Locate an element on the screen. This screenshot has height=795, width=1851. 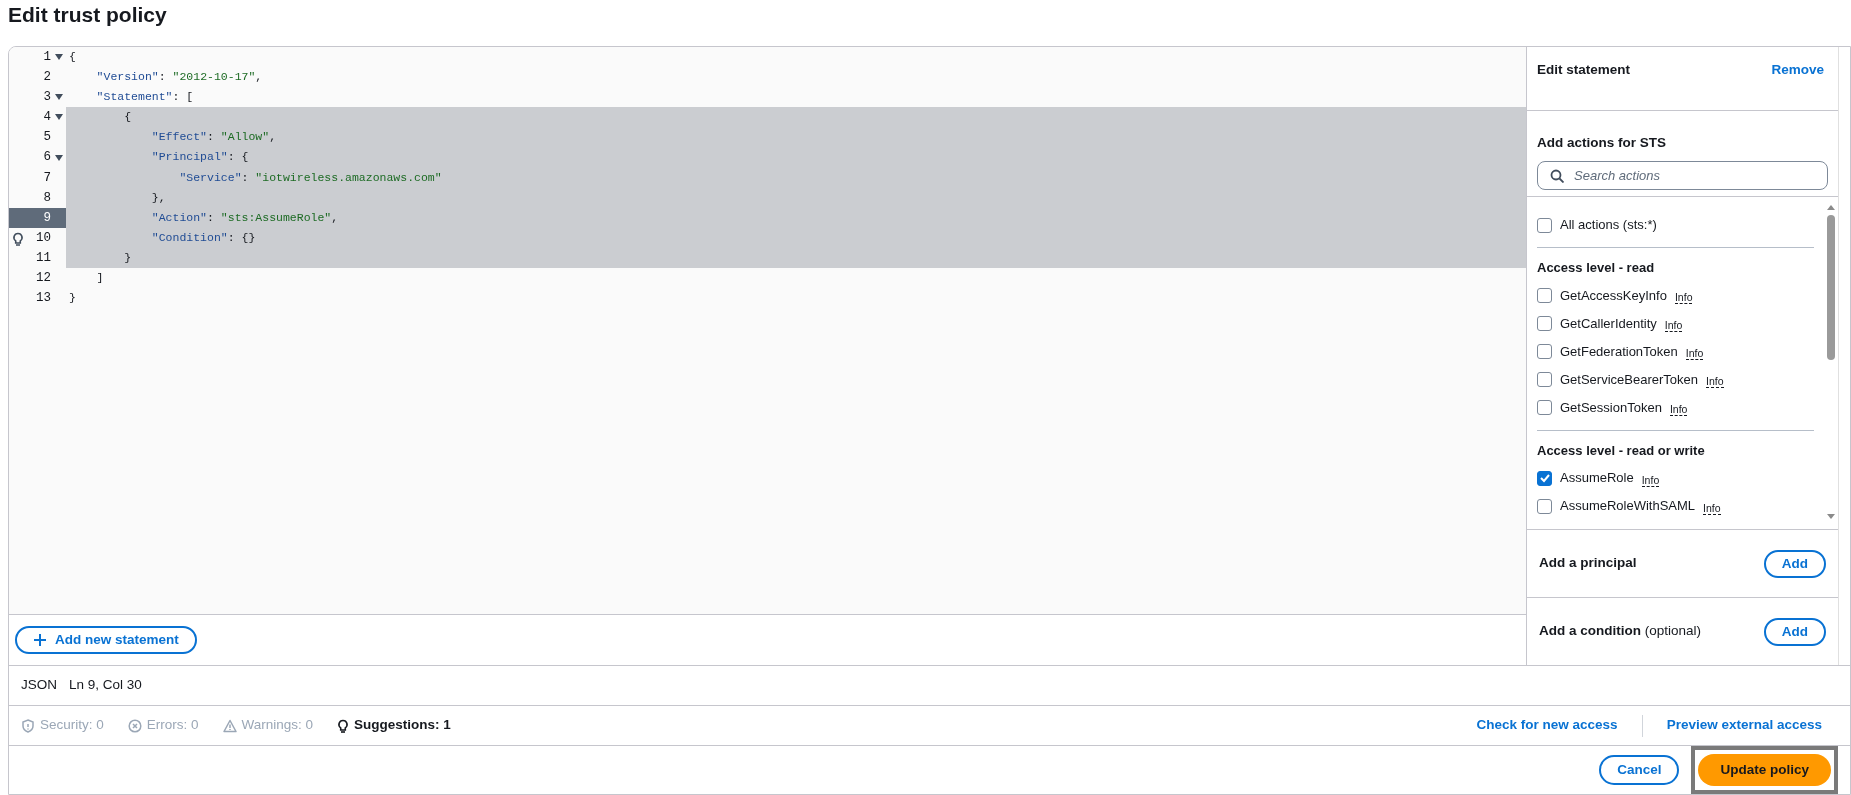
warnings-count: Warnings: 0 is located at coordinates (277, 725).